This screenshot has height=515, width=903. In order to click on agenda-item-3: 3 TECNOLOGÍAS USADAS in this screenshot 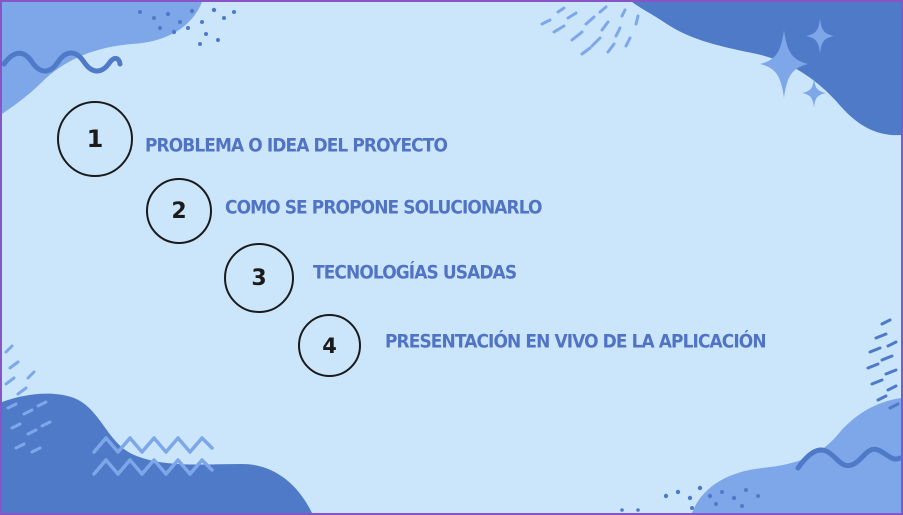, I will do `click(370, 278)`.